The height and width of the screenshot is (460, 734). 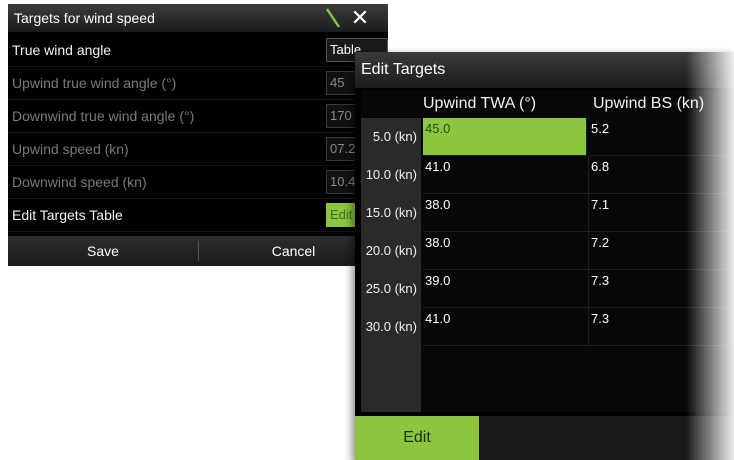 What do you see at coordinates (391, 288) in the screenshot?
I see `row-header-25kn: 25.0 (kn)` at bounding box center [391, 288].